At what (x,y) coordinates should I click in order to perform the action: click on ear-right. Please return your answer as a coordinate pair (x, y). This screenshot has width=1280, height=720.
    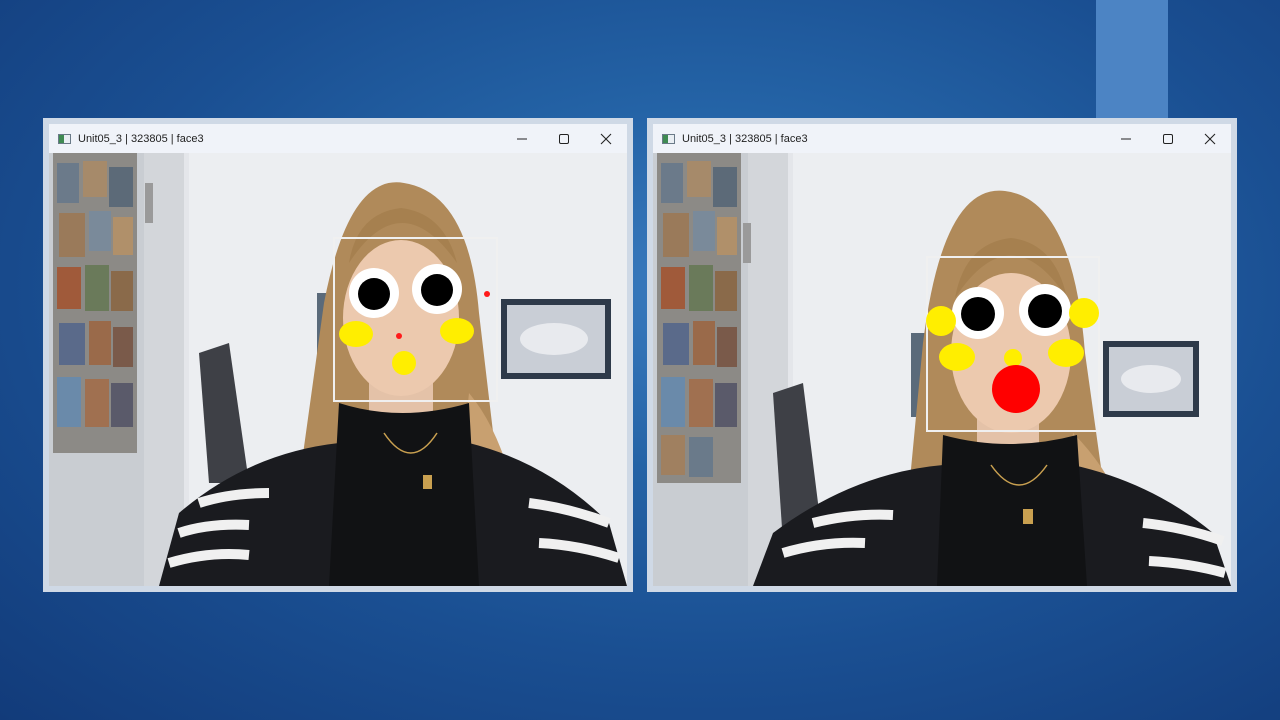
    Looking at the image, I should click on (1084, 313).